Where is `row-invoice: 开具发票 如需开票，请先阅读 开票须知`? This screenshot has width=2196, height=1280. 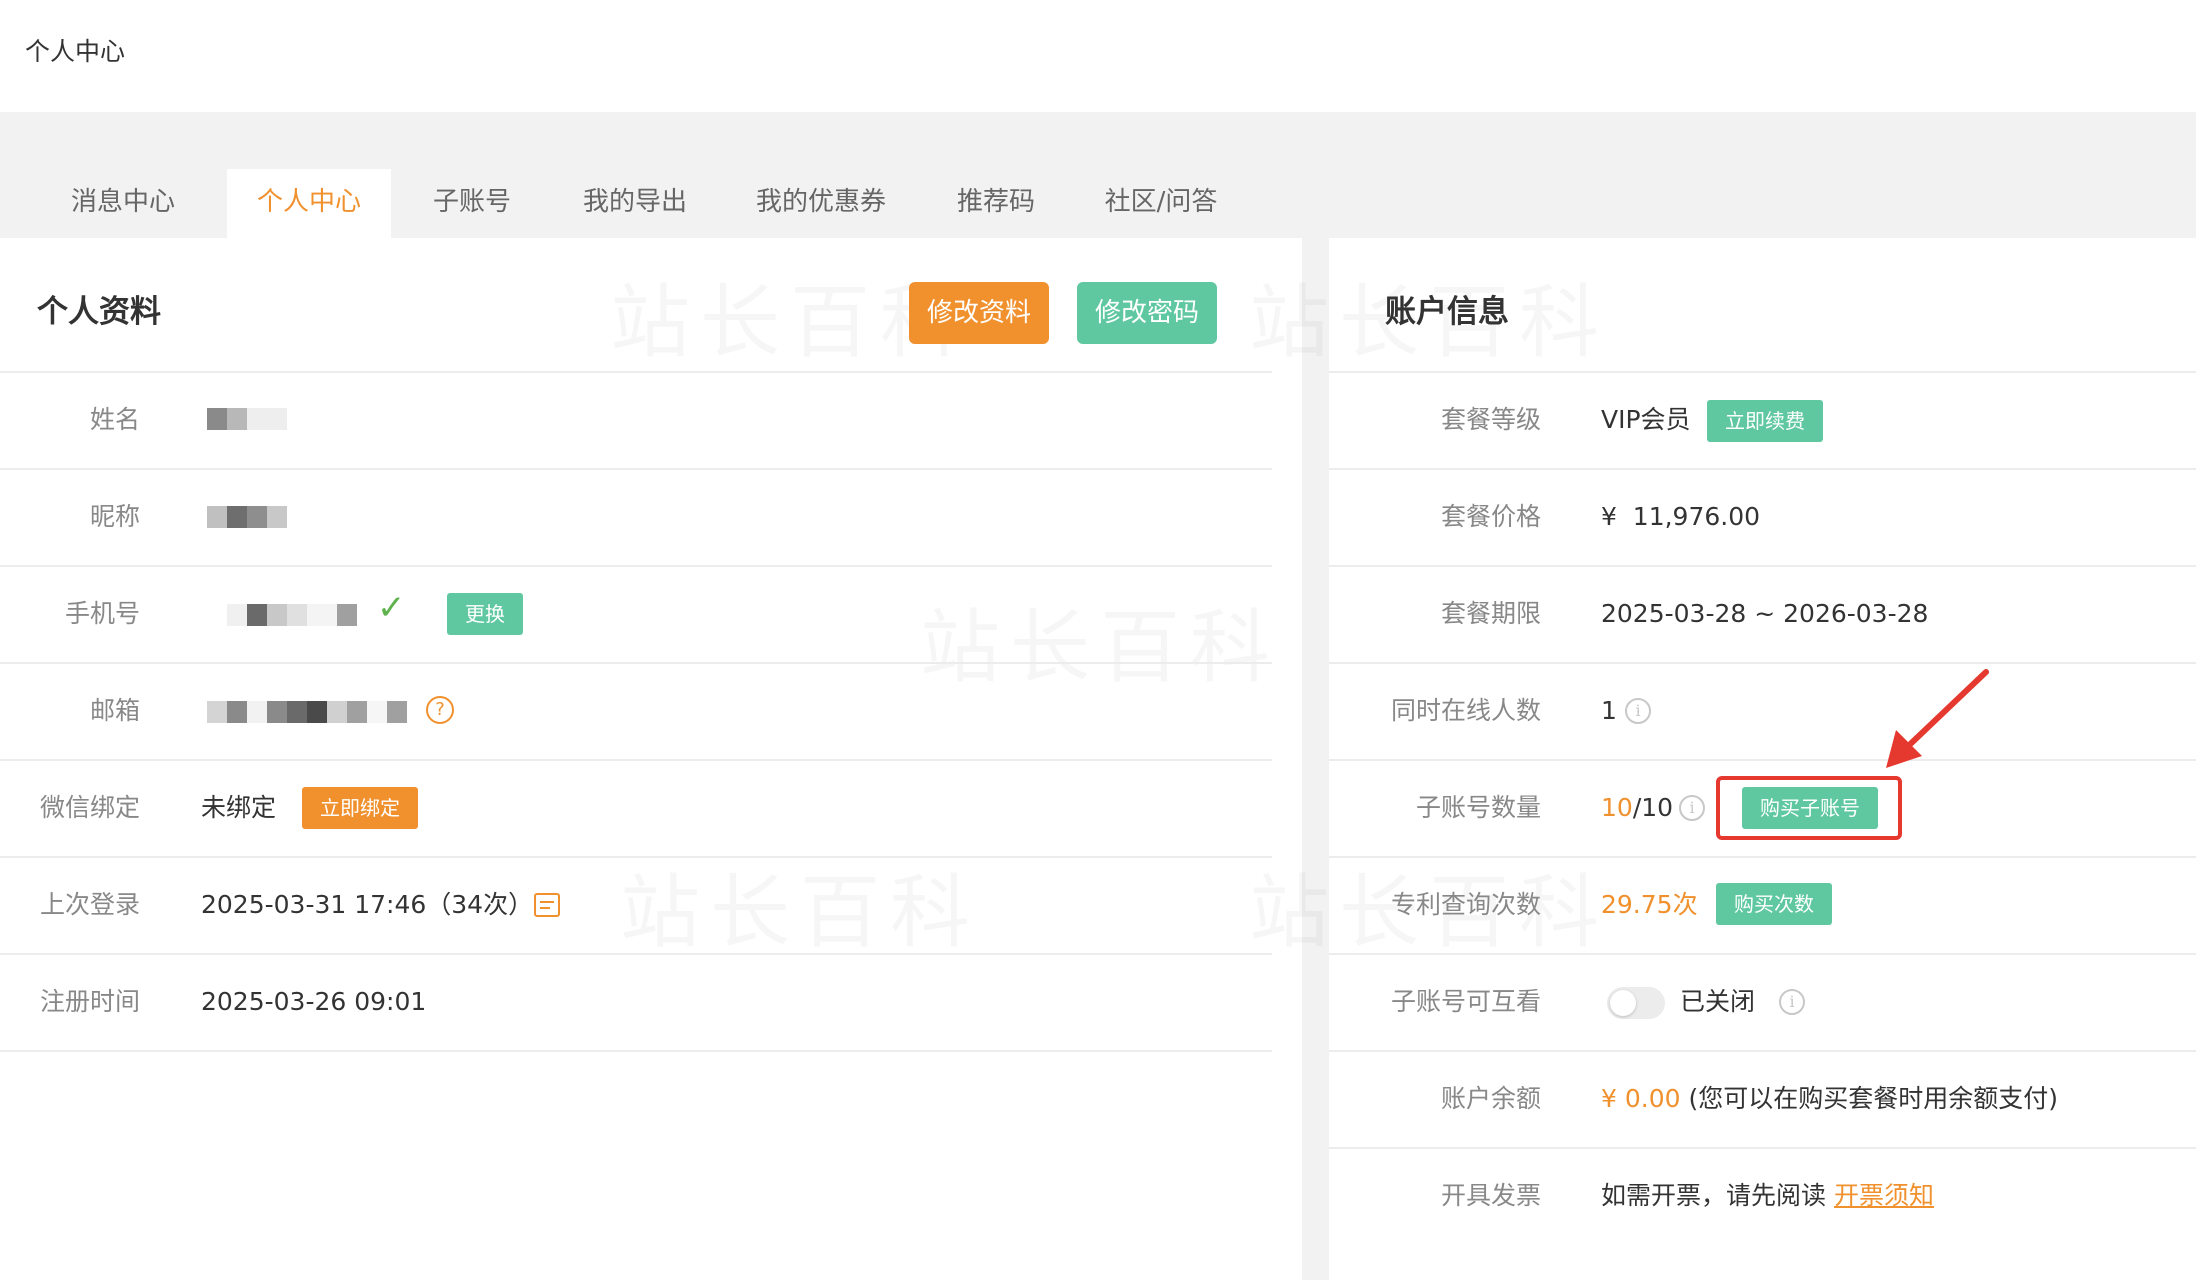 row-invoice: 开具发票 如需开票，请先阅读 开票须知 is located at coordinates (1762, 1196).